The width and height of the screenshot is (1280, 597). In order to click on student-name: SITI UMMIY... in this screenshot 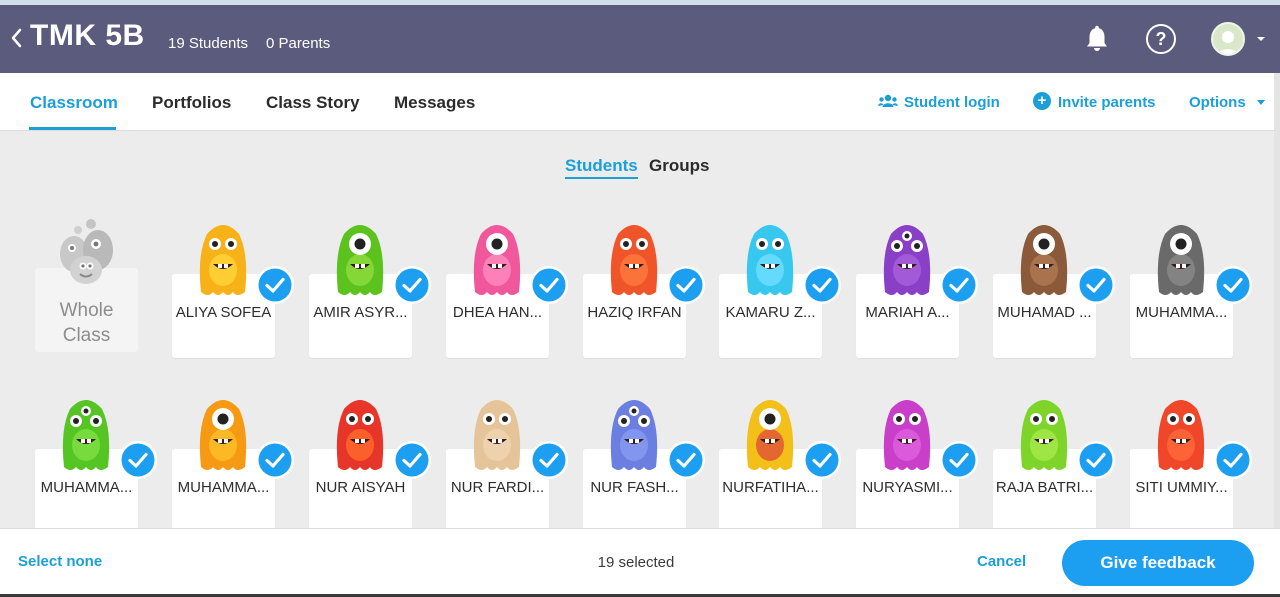, I will do `click(1181, 487)`.